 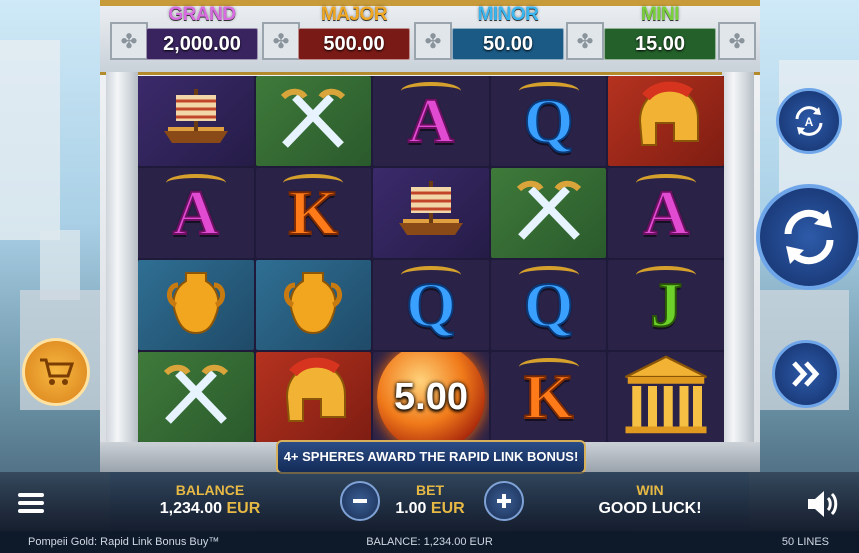 I want to click on jackpot-grand: GRAND 2,000.00, so click(x=202, y=32).